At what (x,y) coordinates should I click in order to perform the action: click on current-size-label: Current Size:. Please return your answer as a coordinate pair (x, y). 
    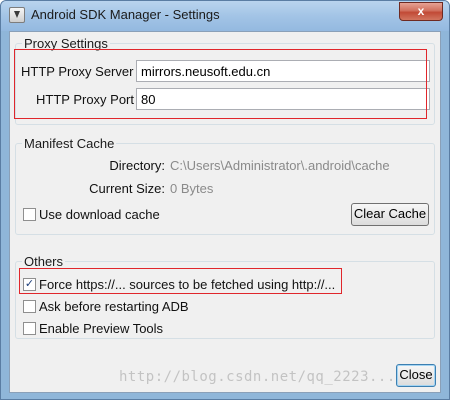
    Looking at the image, I should click on (127, 188).